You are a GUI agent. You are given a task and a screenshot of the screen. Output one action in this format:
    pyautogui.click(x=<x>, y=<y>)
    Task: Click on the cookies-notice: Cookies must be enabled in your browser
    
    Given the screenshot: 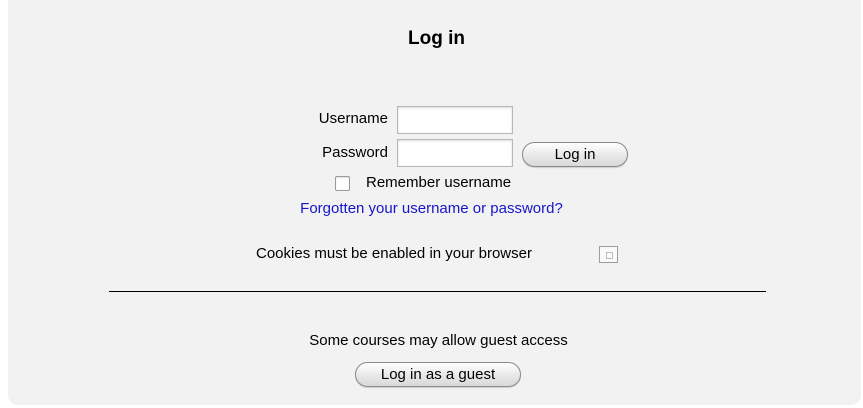 What is the action you would take?
    pyautogui.click(x=394, y=253)
    